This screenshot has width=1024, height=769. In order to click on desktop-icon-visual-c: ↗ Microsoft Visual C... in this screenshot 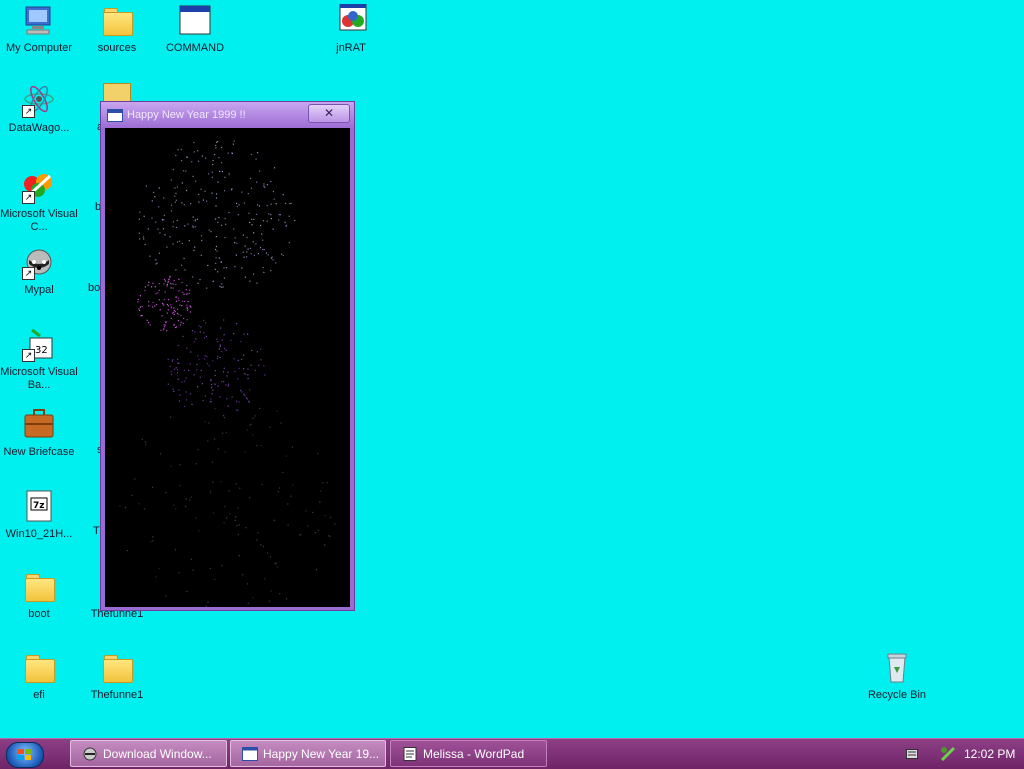, I will do `click(39, 202)`.